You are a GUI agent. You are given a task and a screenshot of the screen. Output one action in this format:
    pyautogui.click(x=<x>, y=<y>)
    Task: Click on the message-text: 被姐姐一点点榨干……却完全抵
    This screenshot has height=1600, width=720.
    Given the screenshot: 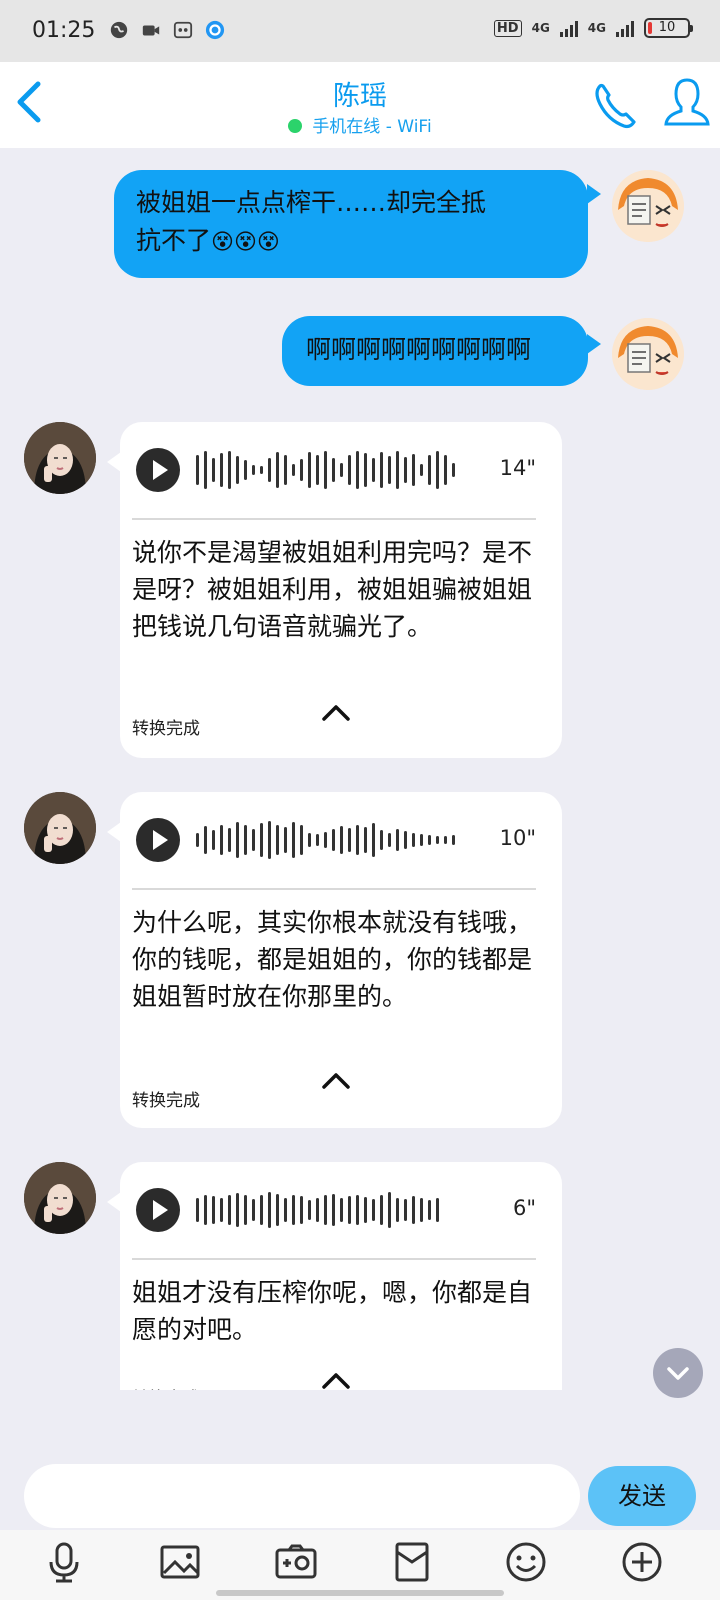 What is the action you would take?
    pyautogui.click(x=311, y=202)
    